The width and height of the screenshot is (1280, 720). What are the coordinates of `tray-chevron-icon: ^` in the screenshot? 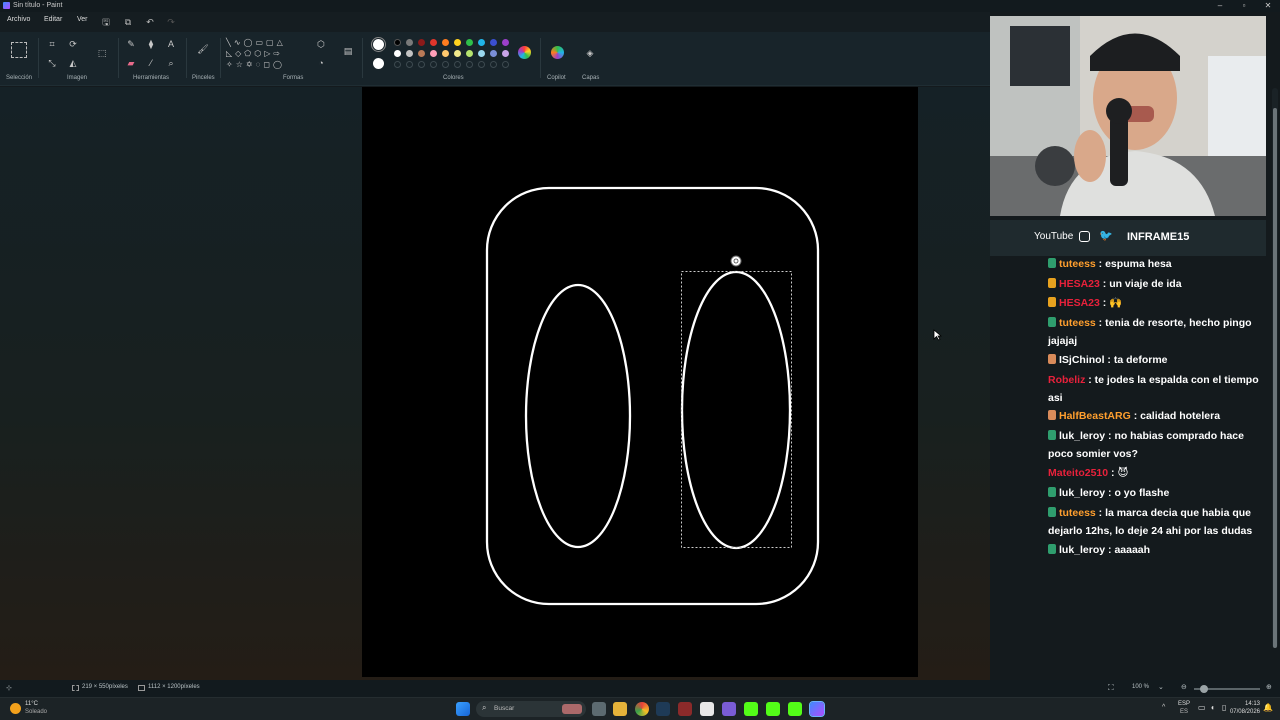 It's located at (1163, 707).